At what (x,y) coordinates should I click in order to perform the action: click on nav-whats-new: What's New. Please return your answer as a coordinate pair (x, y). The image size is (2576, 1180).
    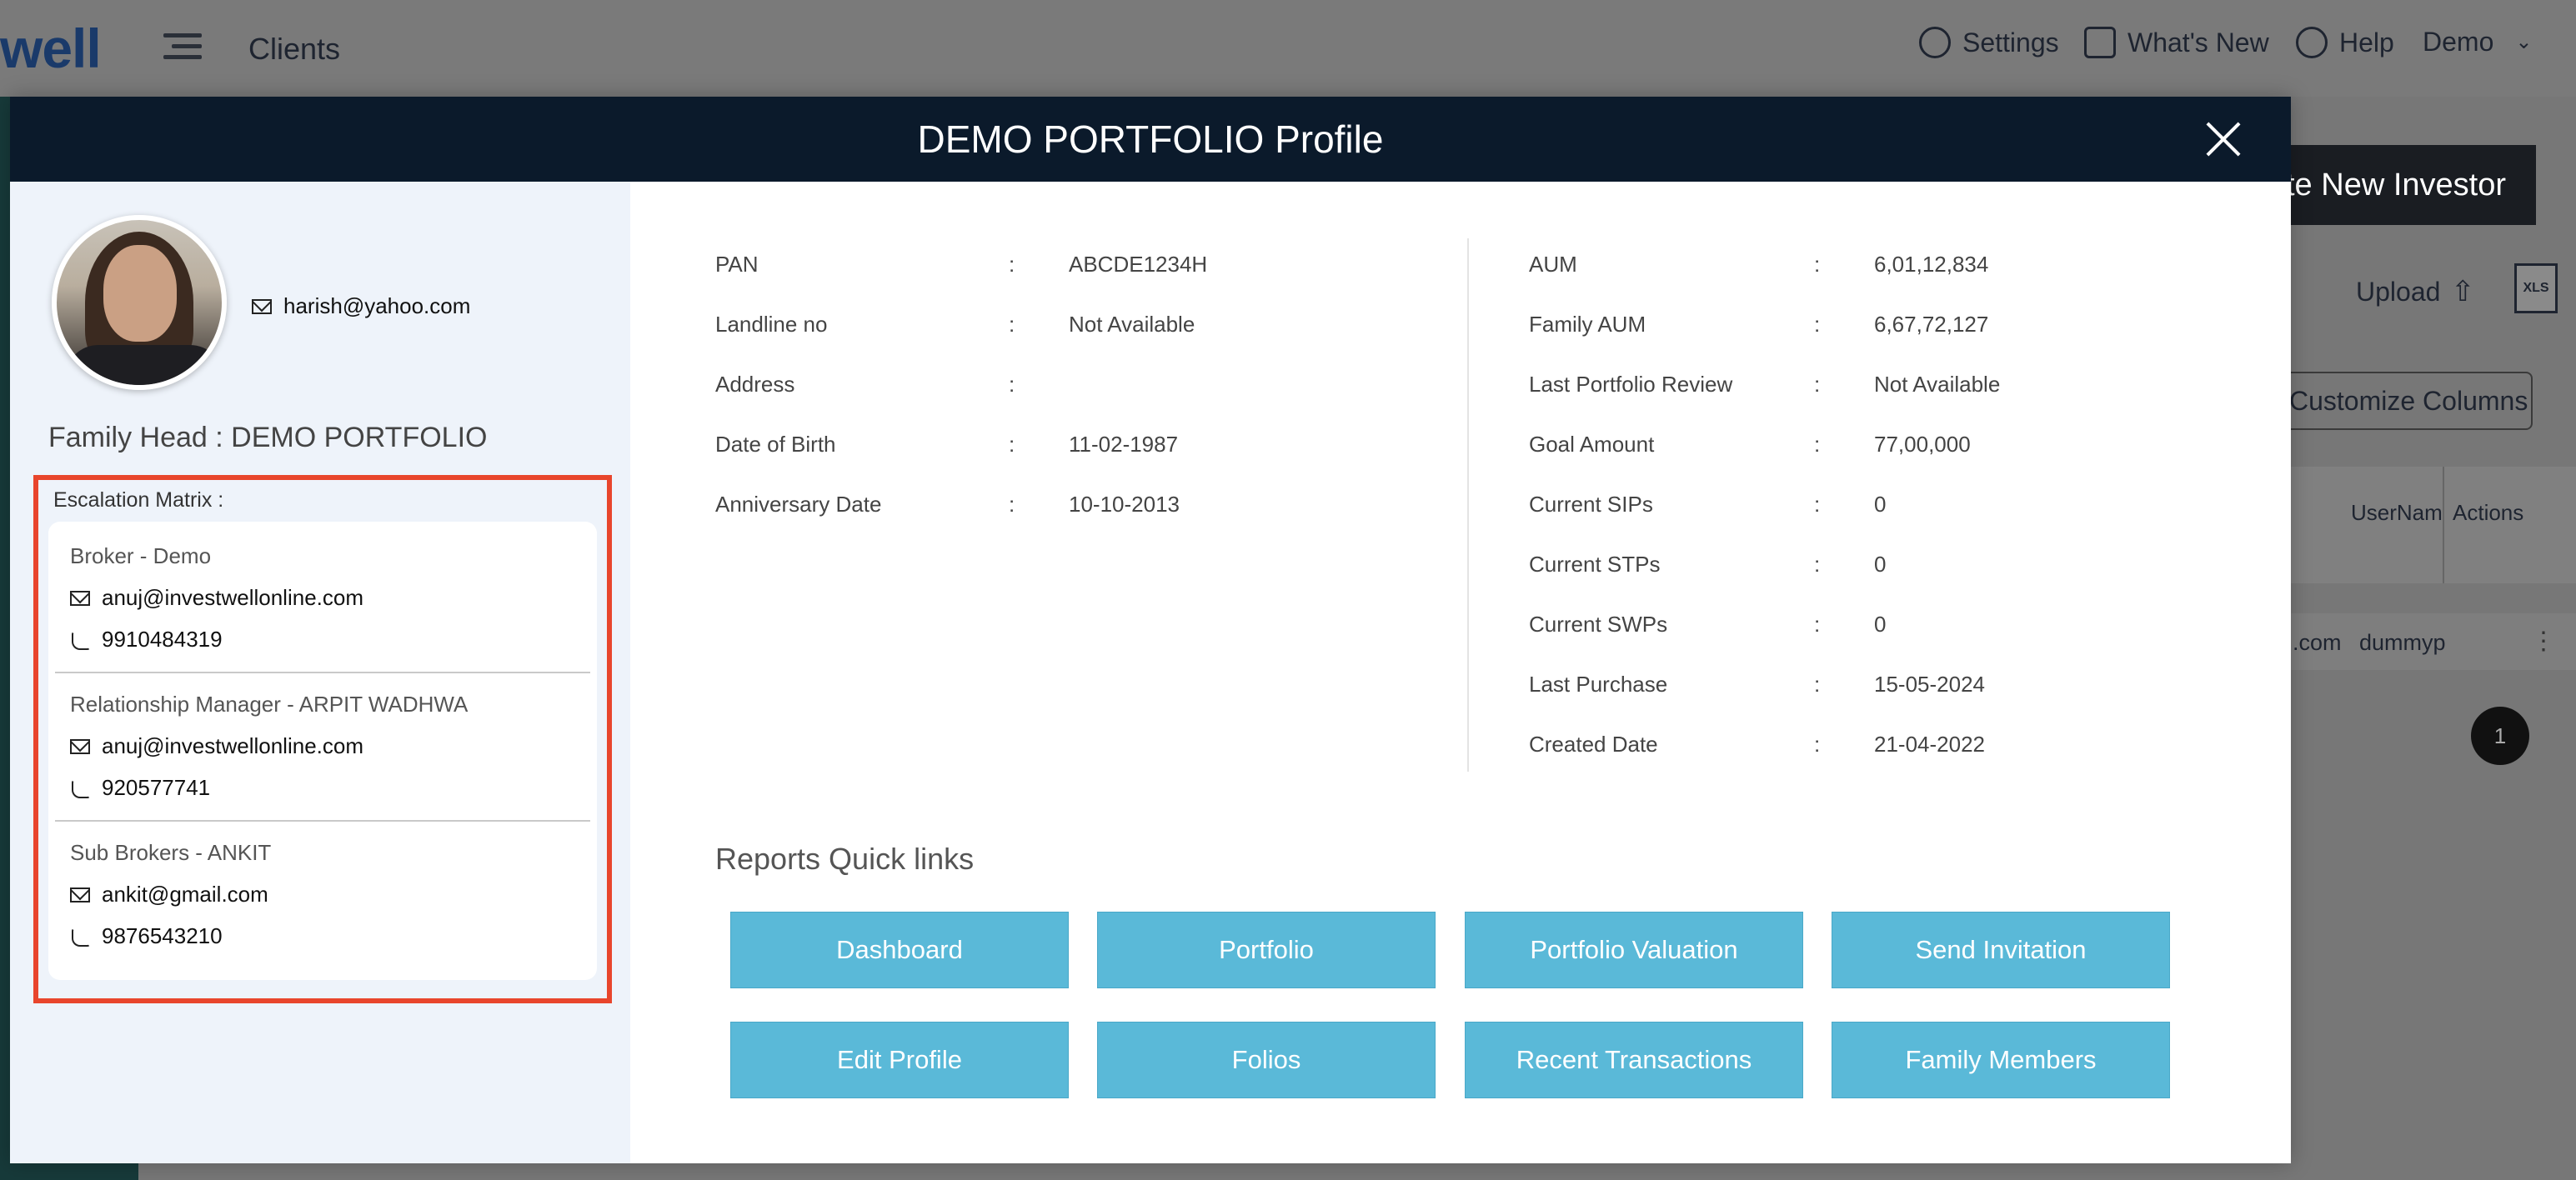
    Looking at the image, I should click on (2176, 42).